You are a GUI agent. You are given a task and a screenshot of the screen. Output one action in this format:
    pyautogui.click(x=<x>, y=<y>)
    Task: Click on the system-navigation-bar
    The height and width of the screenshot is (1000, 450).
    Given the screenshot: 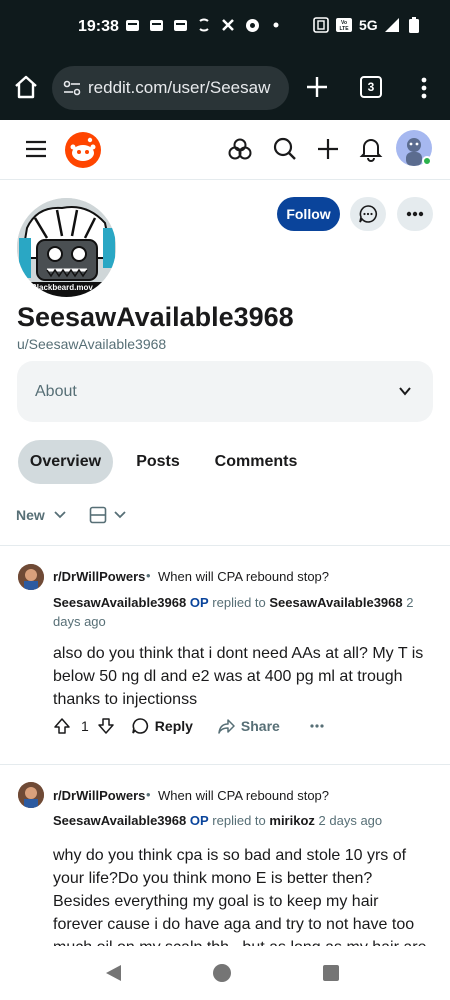 What is the action you would take?
    pyautogui.click(x=225, y=973)
    